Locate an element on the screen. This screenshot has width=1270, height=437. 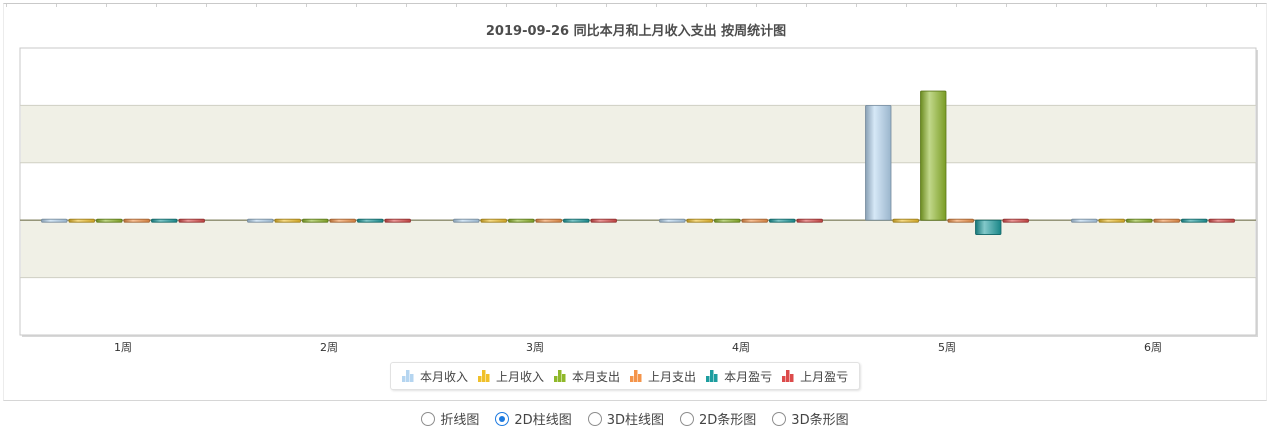
chart-type-option: 2D柱线图 is located at coordinates (533, 418).